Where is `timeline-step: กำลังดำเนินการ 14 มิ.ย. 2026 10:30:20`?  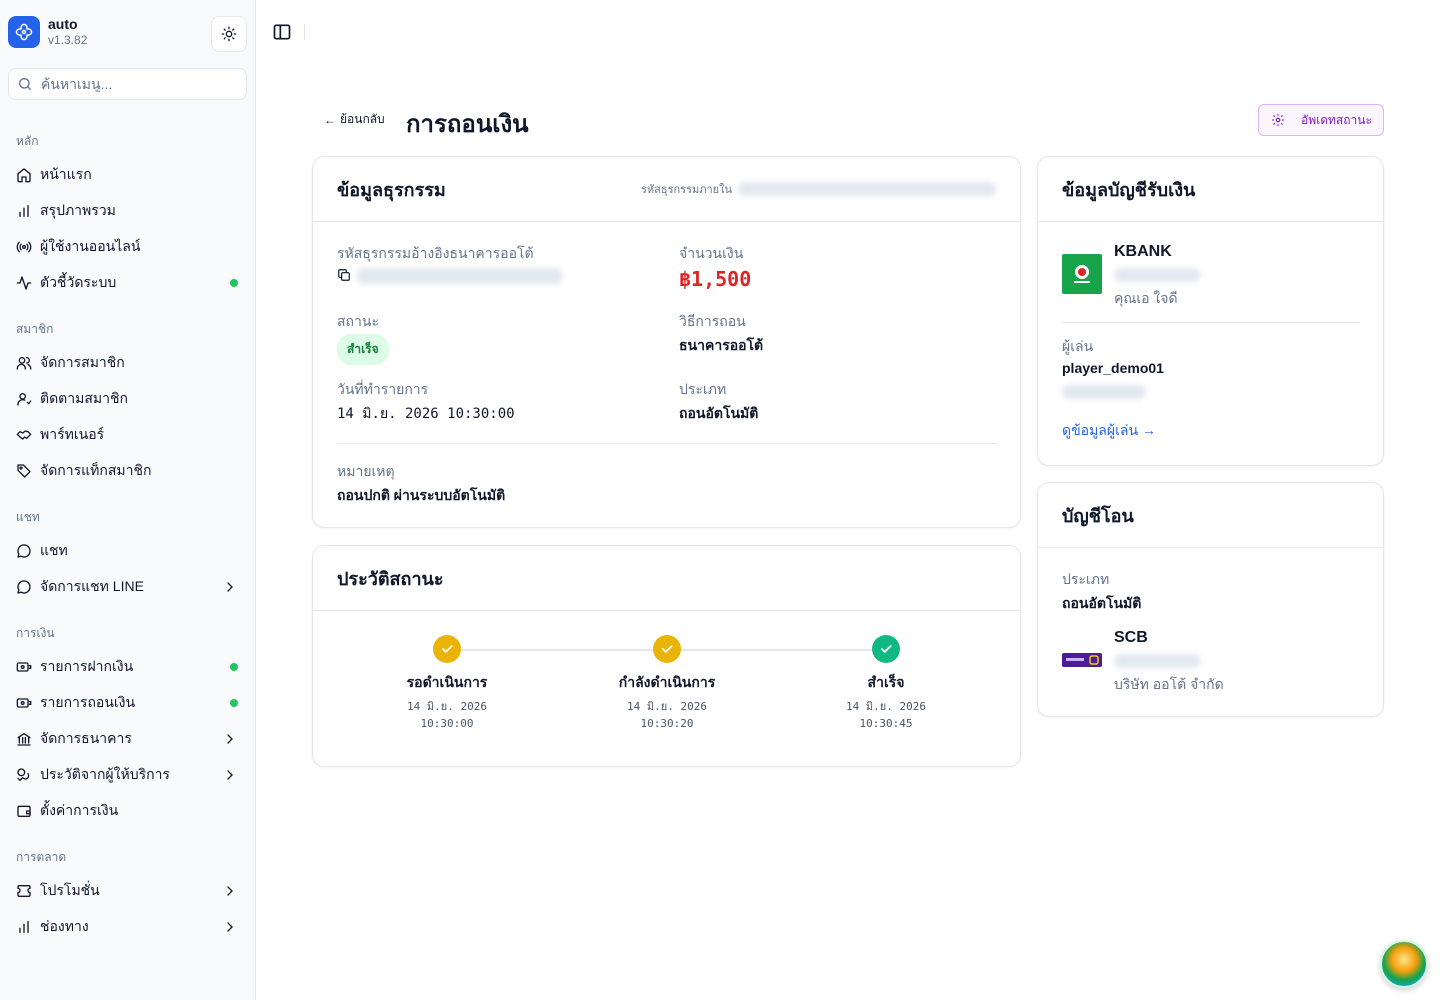 timeline-step: กำลังดำเนินการ 14 มิ.ย. 2026 10:30:20 is located at coordinates (667, 683).